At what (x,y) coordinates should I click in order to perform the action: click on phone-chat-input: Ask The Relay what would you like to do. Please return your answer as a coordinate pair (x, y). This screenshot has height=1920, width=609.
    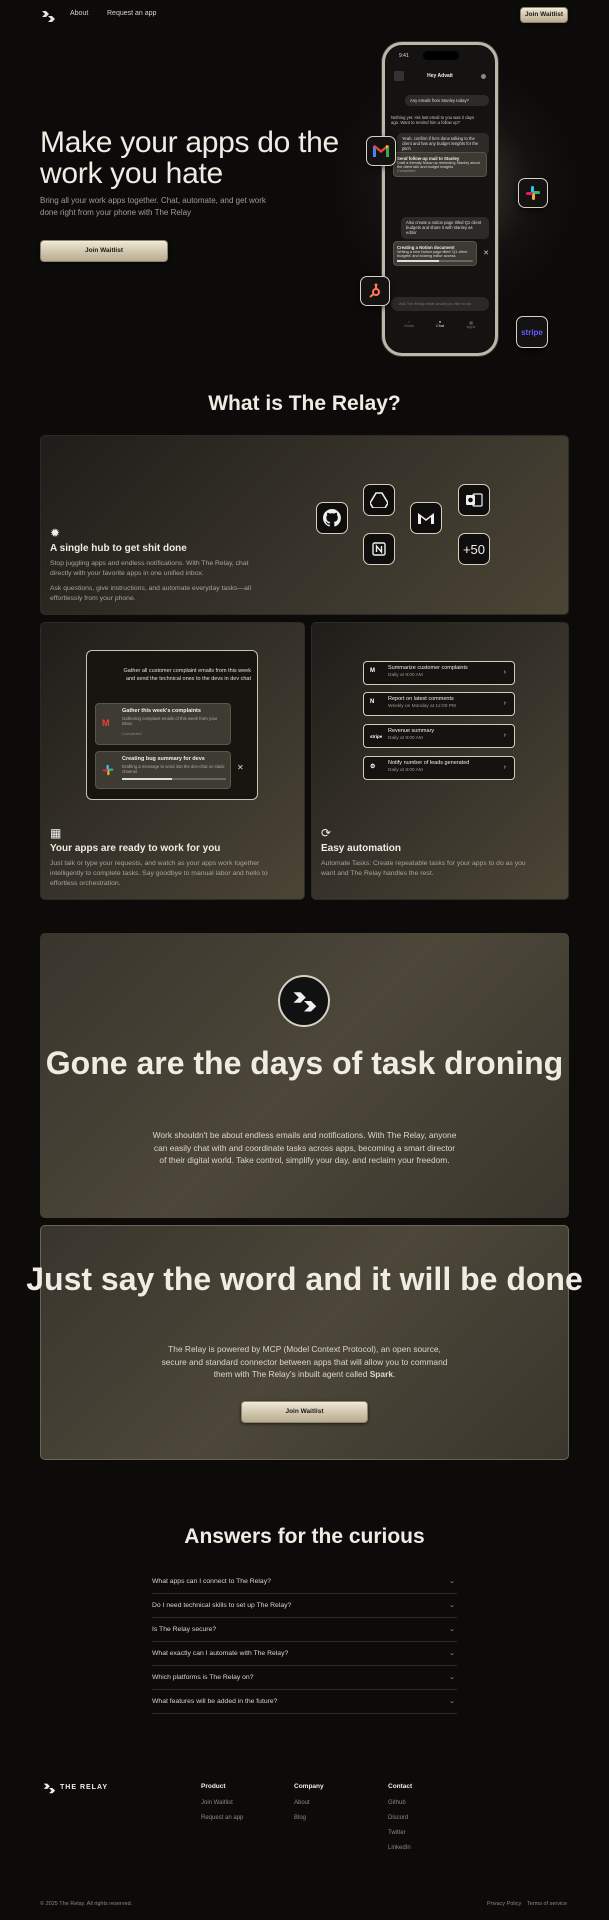
    Looking at the image, I should click on (440, 304).